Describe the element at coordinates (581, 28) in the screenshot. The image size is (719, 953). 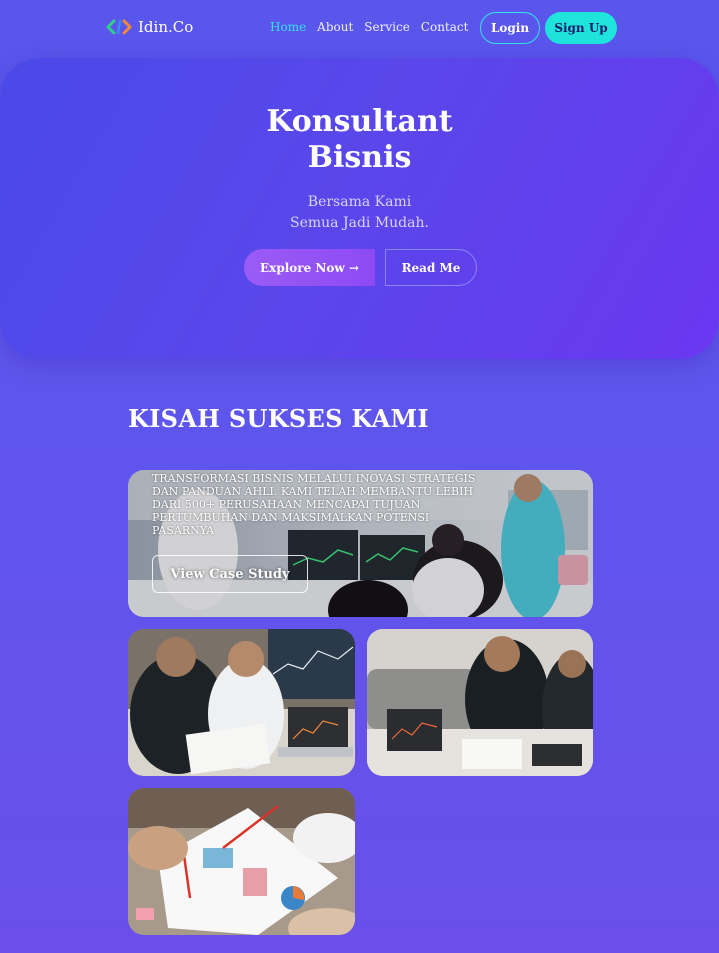
I see `signup-button: Sign Up` at that location.